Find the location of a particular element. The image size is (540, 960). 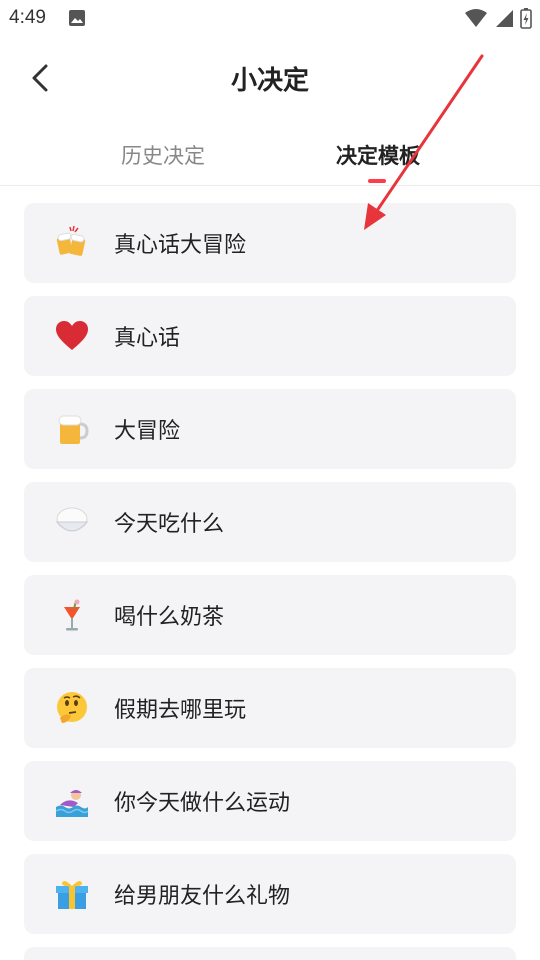

template-item-truth-or-dare: 真心话大冒险 is located at coordinates (270, 243).